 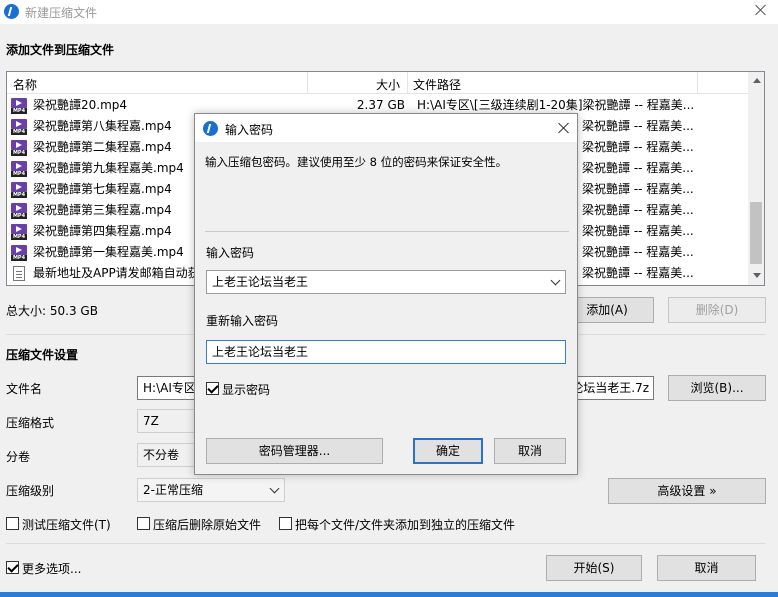 I want to click on enter-password-value: 上老王论坛当老王, so click(x=260, y=282).